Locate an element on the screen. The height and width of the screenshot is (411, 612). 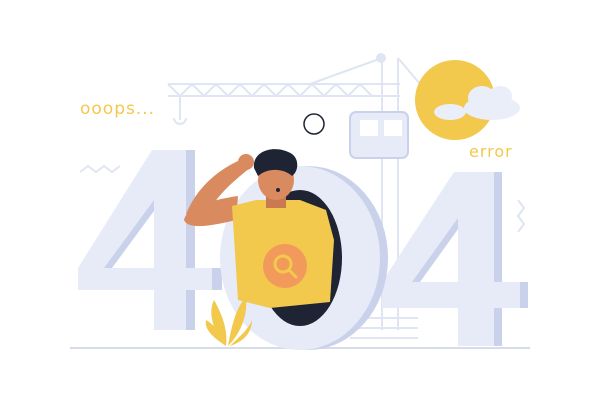
digit-zero-text: 0 is located at coordinates (5, 2).